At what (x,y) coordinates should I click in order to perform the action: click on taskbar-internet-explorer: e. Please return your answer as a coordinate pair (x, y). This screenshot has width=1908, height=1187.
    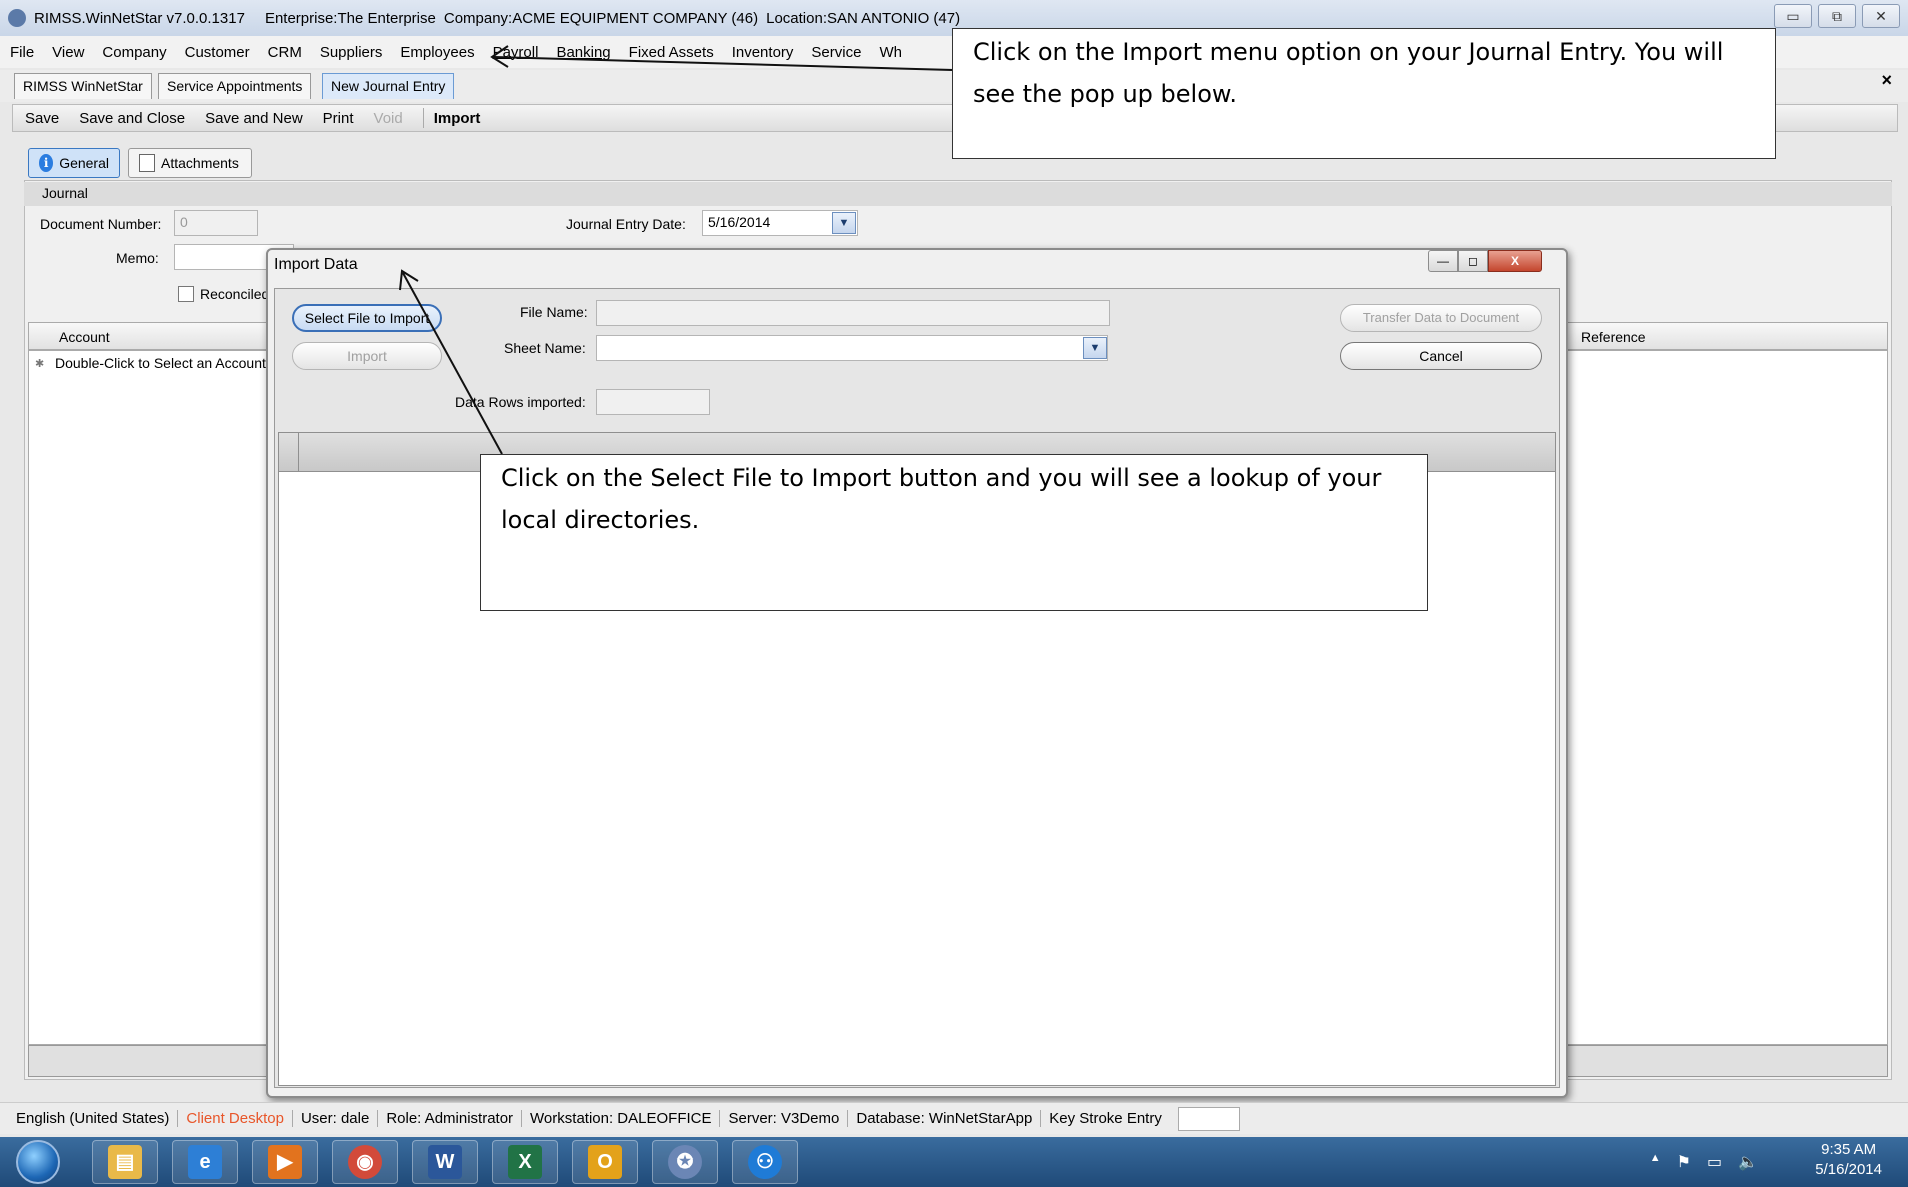
    Looking at the image, I should click on (205, 1162).